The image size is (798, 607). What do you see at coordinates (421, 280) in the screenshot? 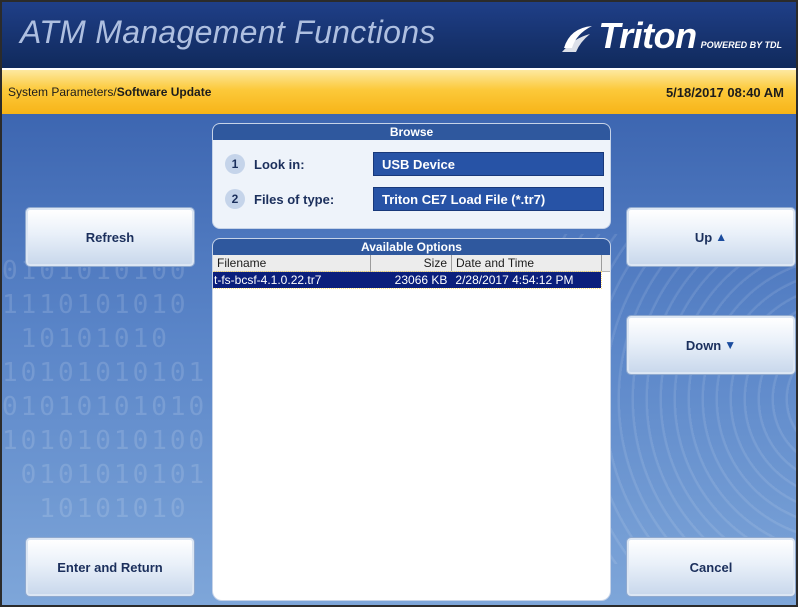
I see `file-size-cell: 23066 KB` at bounding box center [421, 280].